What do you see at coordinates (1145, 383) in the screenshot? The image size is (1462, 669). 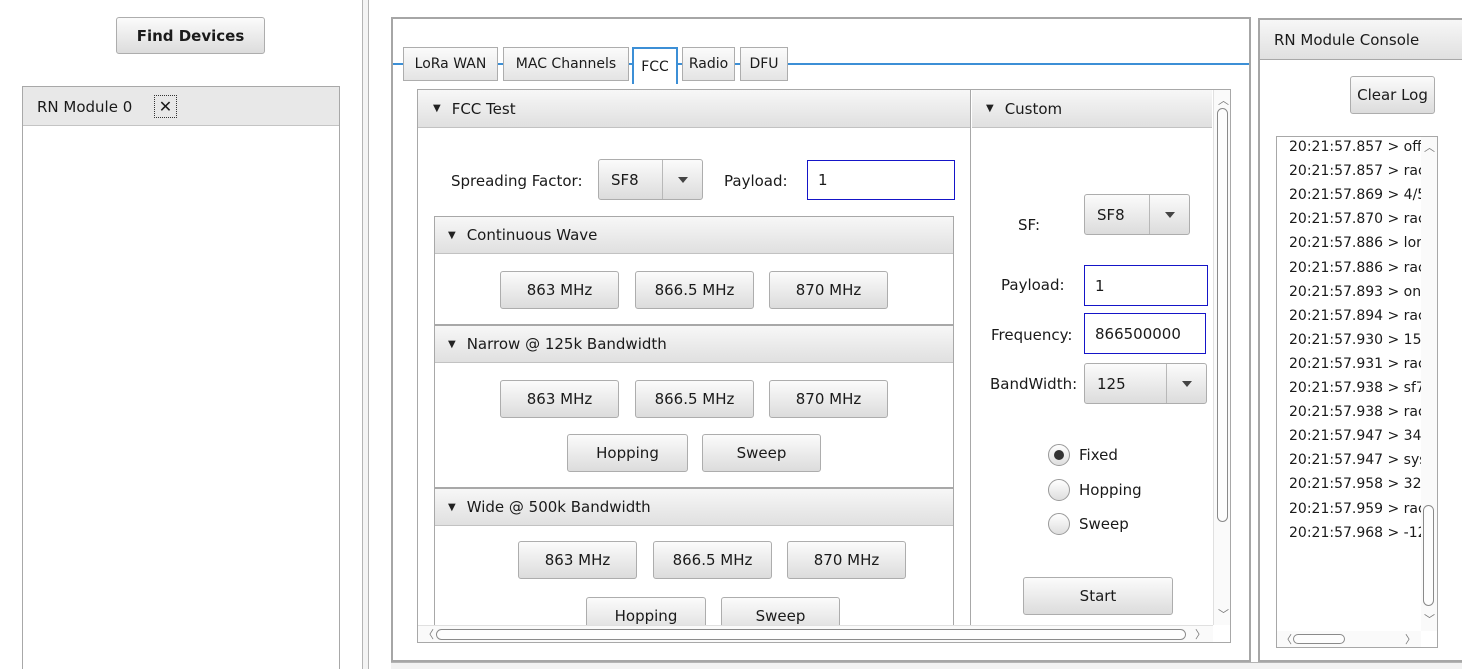 I see `bandwidth-select: 125` at bounding box center [1145, 383].